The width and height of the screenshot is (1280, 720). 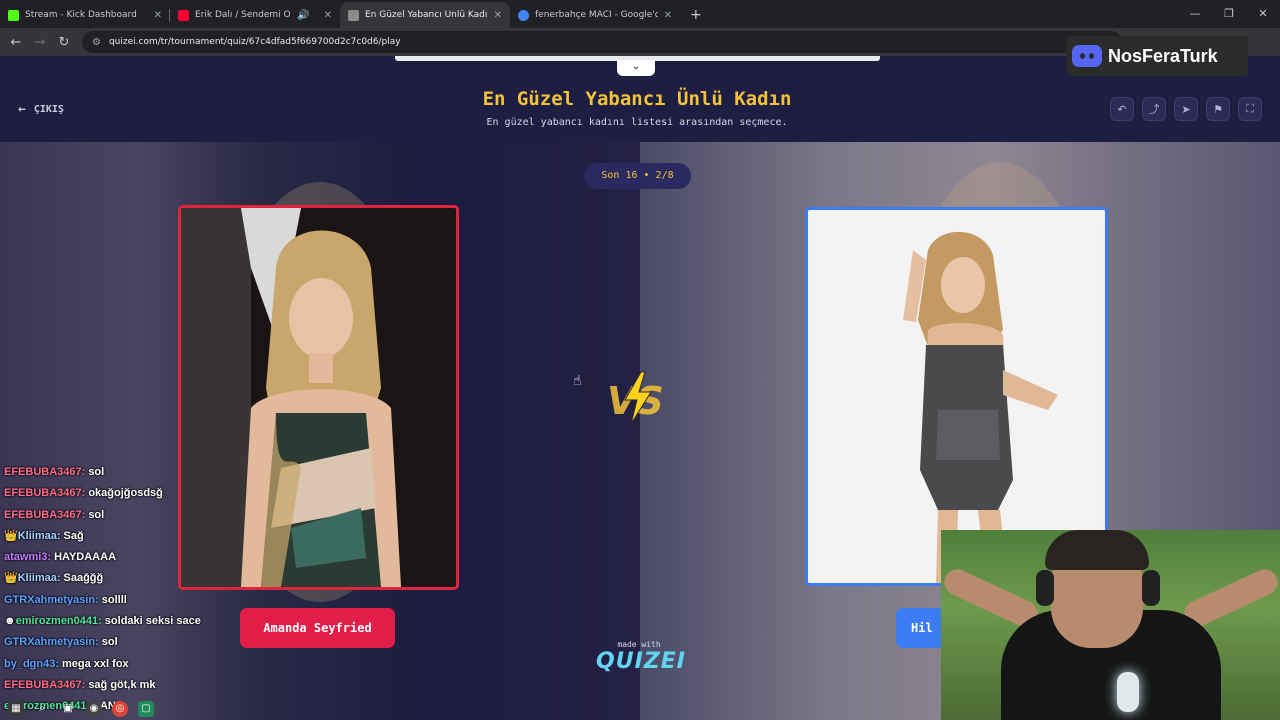 I want to click on chat-message: GTRXahmetyasin: sol, so click(x=134, y=644).